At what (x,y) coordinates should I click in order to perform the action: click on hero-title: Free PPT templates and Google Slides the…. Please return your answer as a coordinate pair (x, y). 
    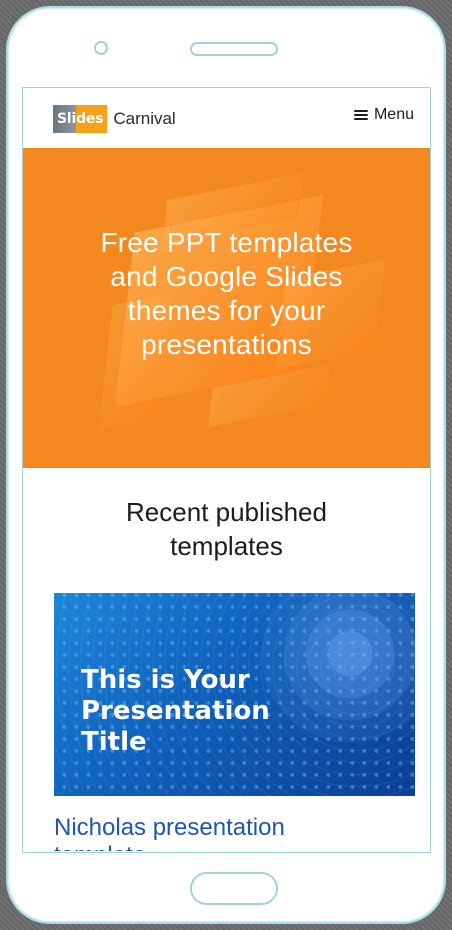
    Looking at the image, I should click on (226, 293).